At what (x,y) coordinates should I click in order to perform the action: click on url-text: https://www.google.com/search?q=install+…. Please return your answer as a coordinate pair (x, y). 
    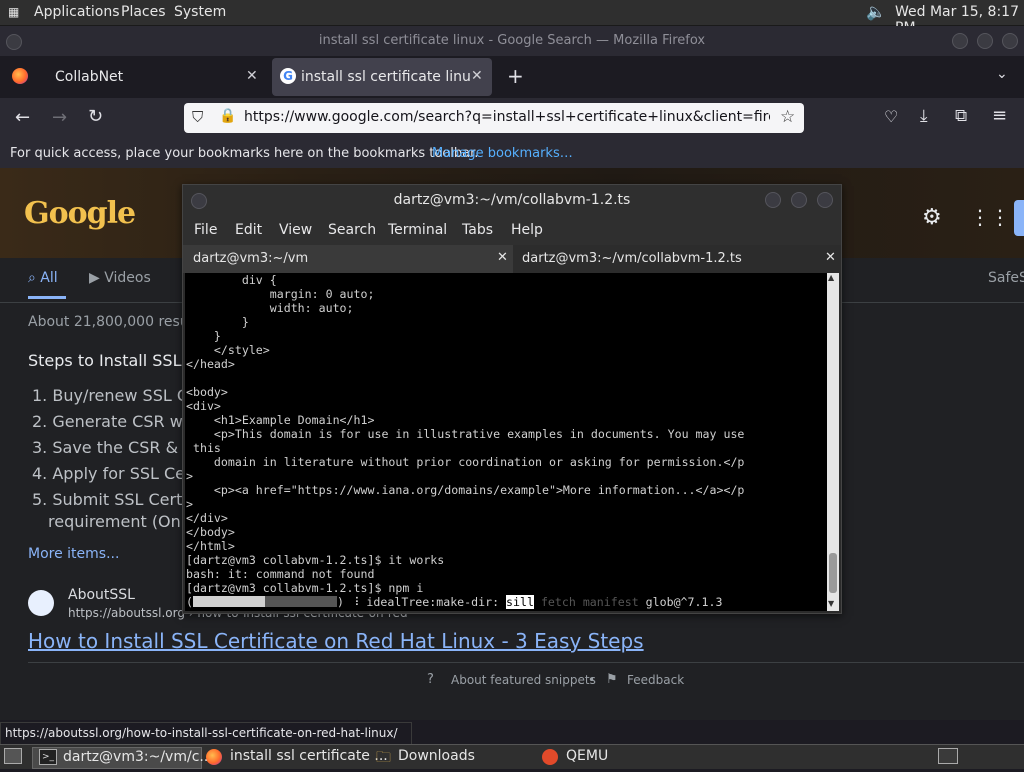
    Looking at the image, I should click on (507, 117).